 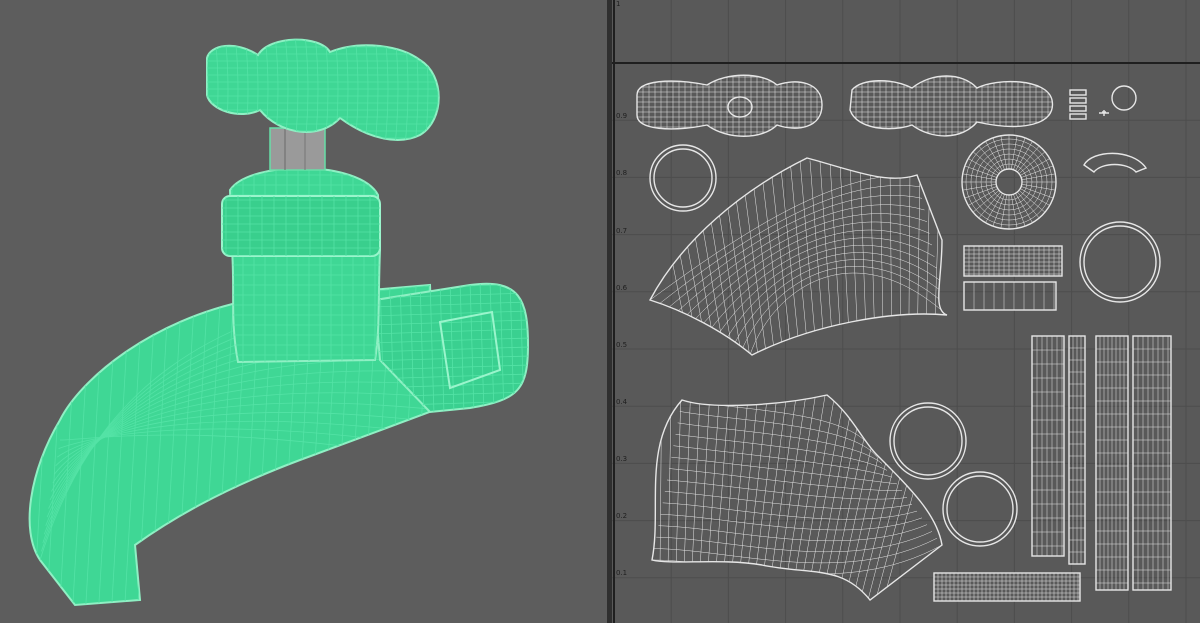 I want to click on top-ruler-label: 1, so click(x=618, y=4).